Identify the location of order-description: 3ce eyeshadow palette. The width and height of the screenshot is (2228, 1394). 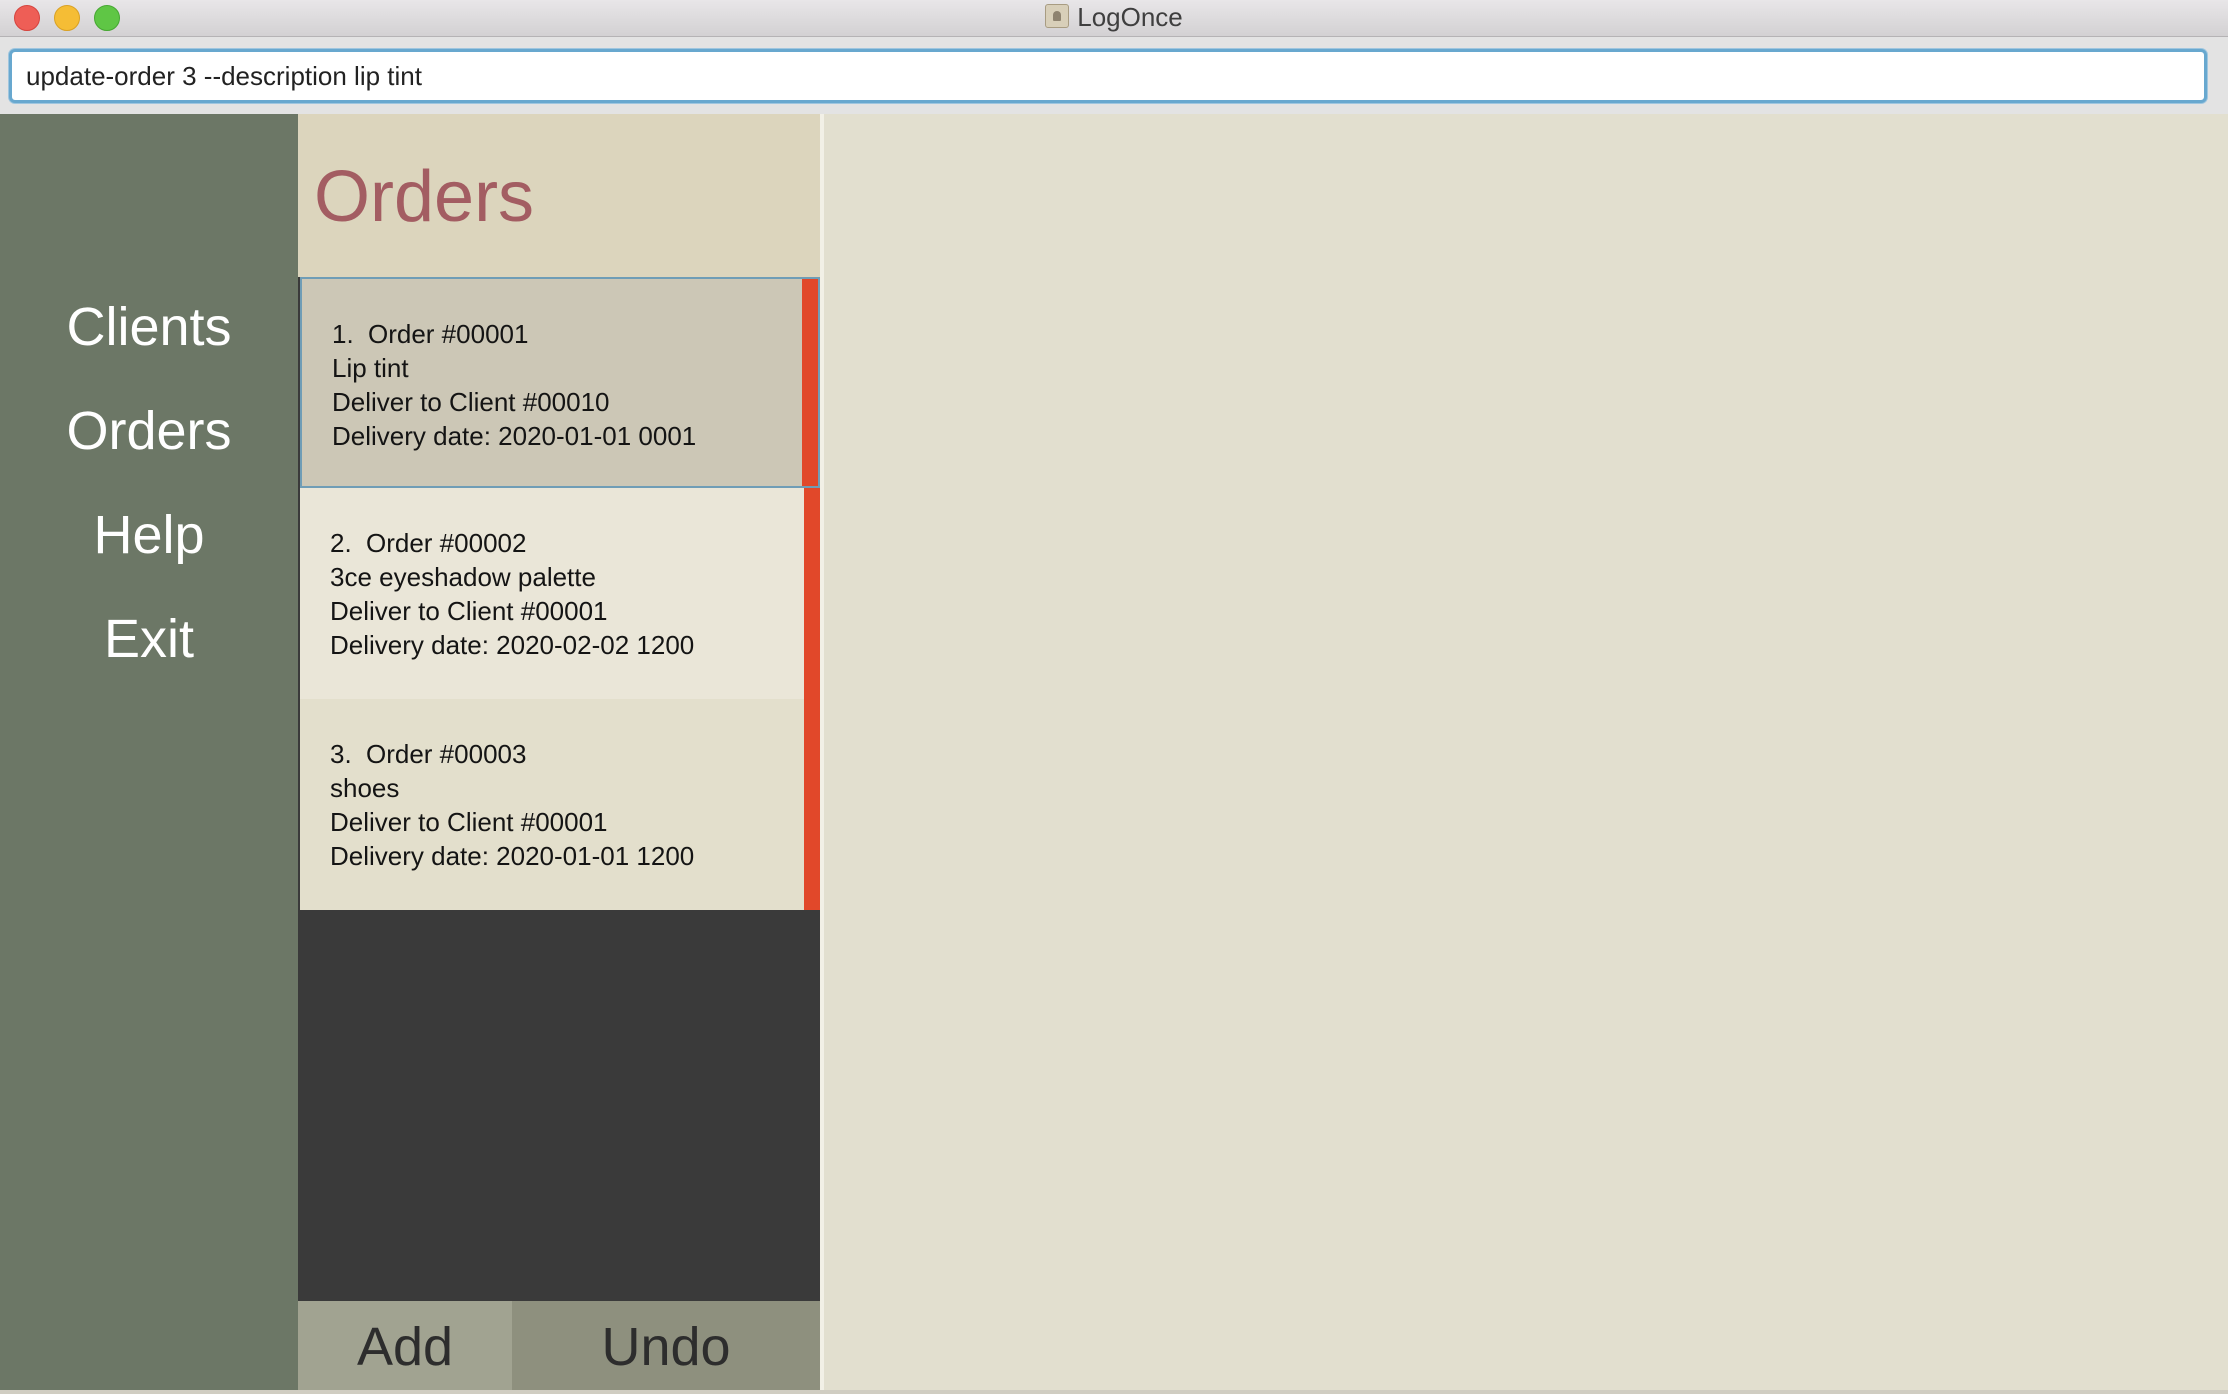
(463, 577).